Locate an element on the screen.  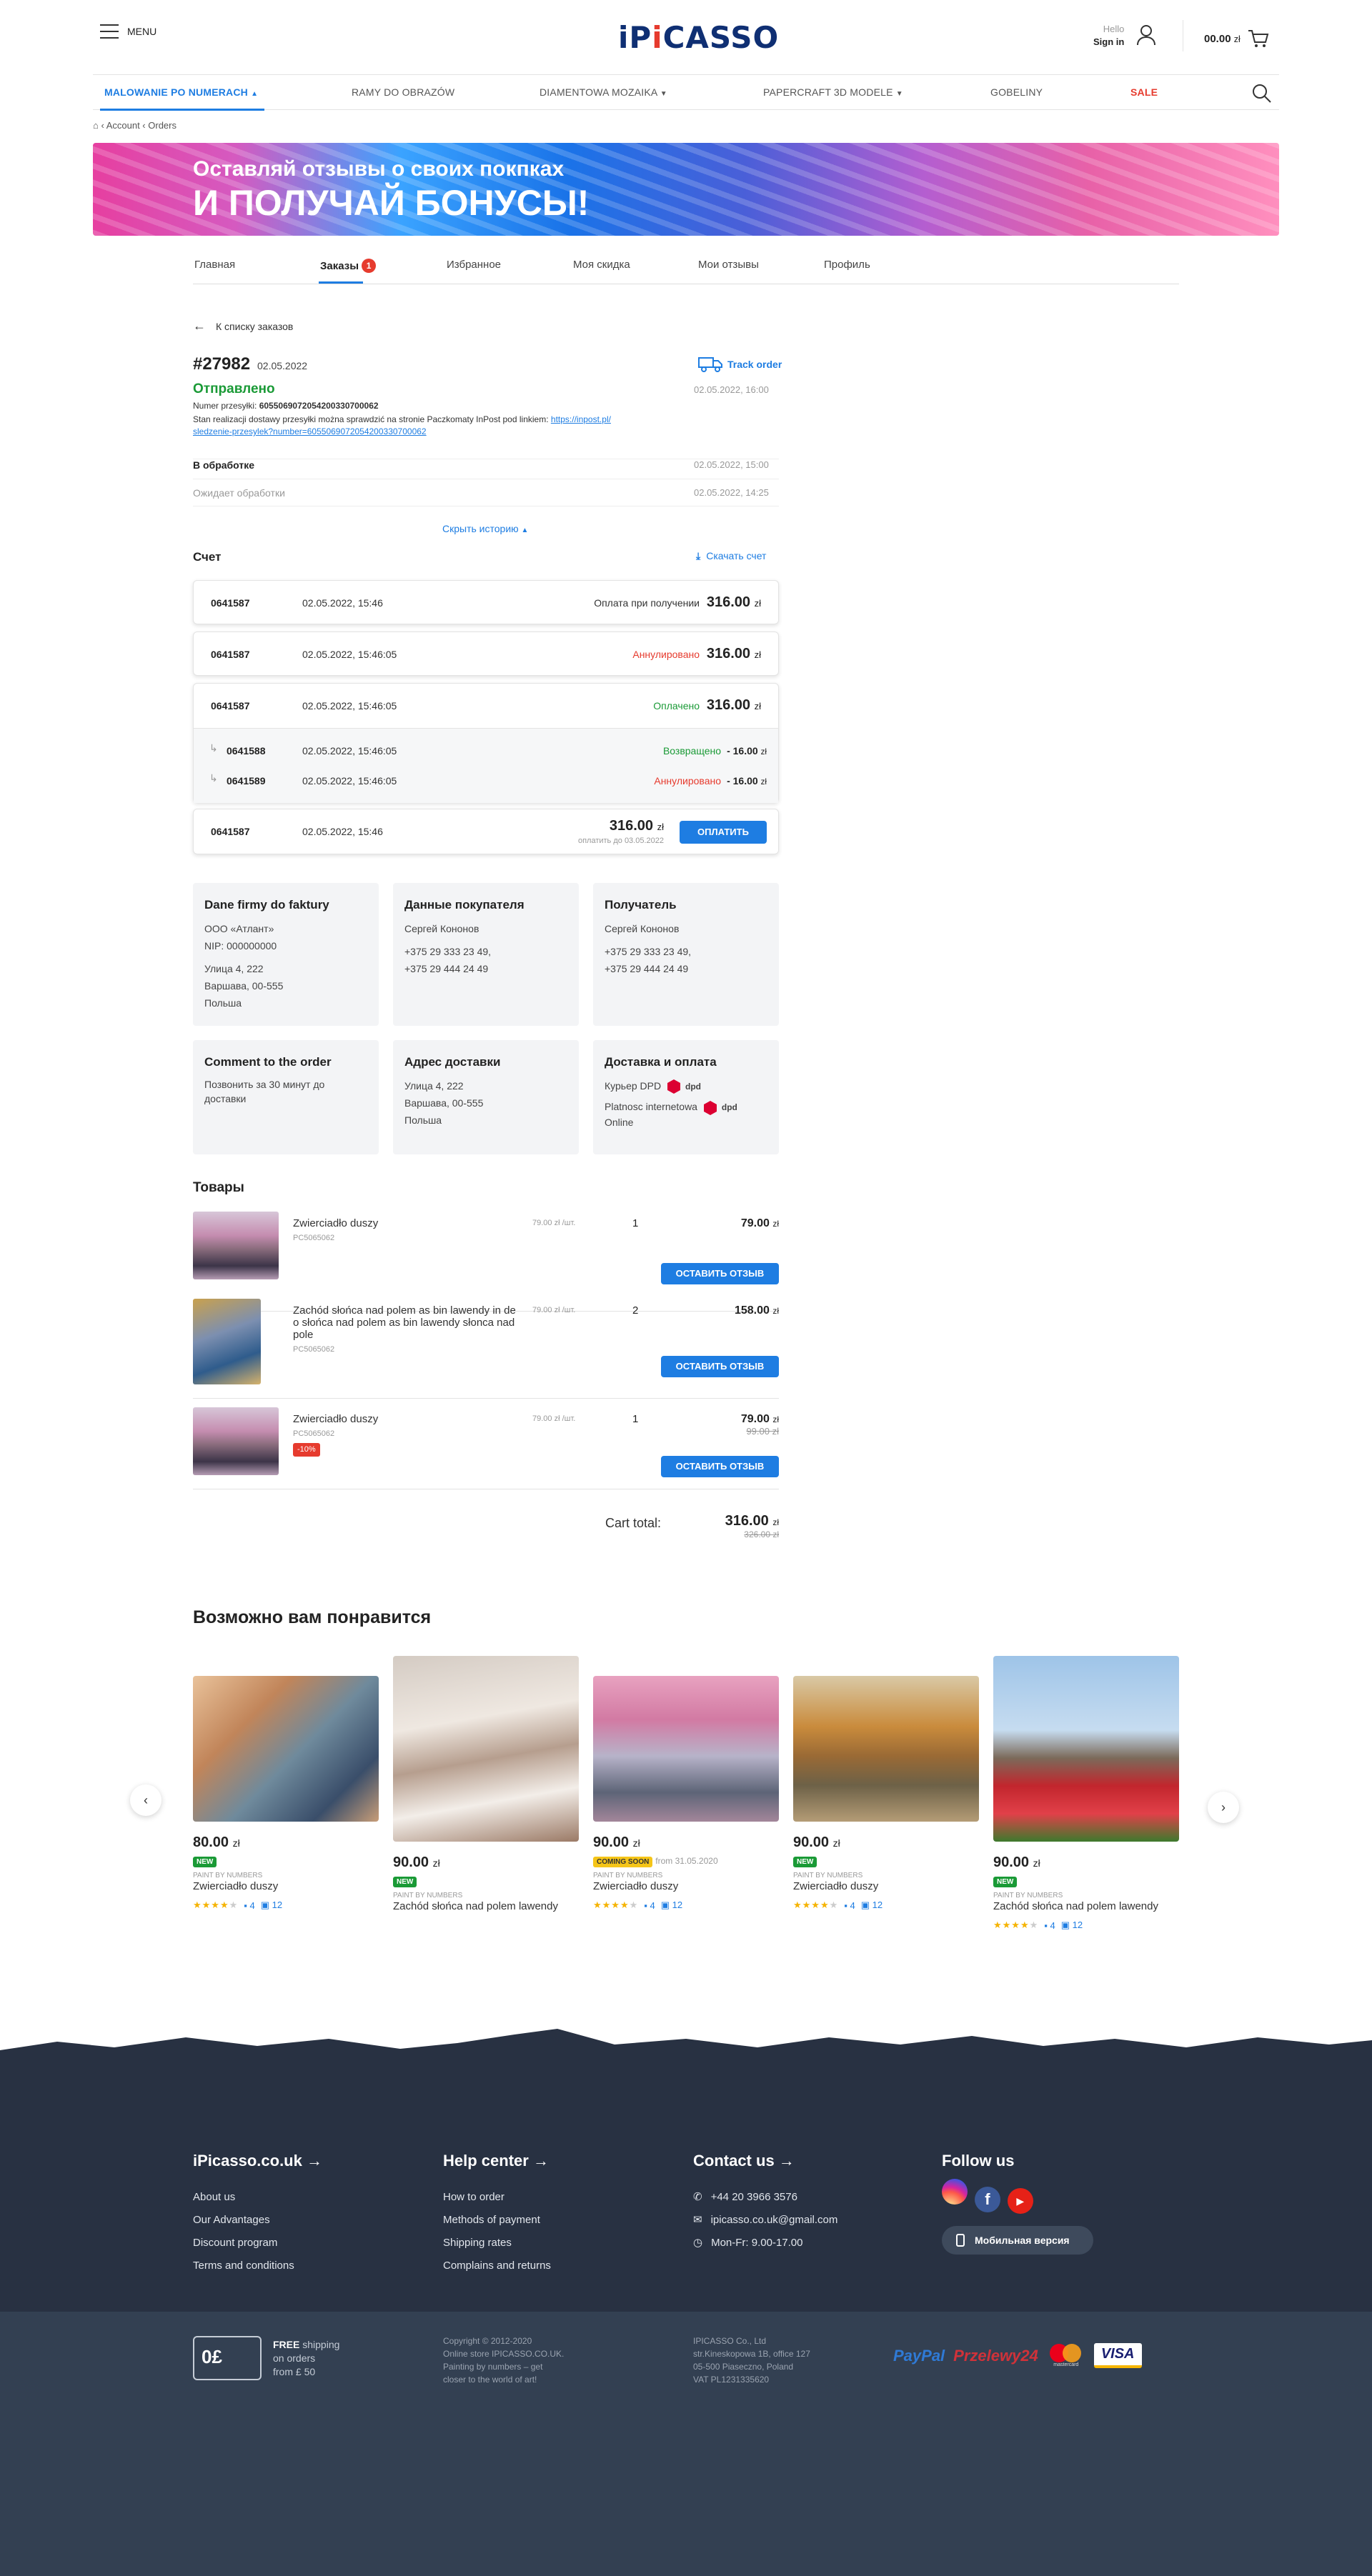
footer-link: About us is located at coordinates (243, 2197).